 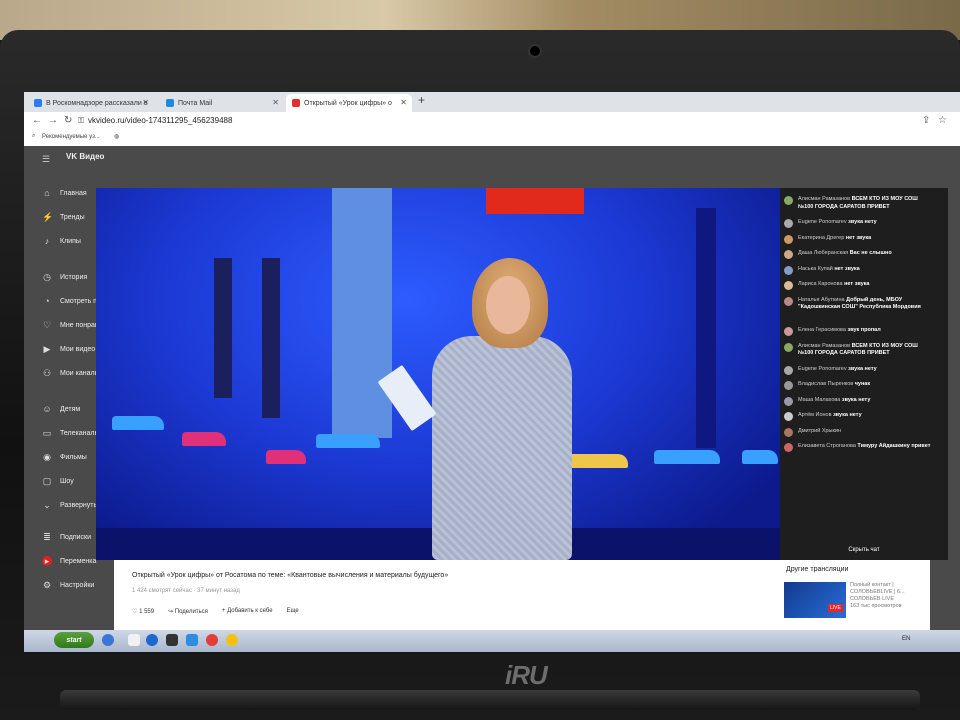 What do you see at coordinates (160, 120) in the screenshot?
I see `url-field: vkvideo.ru/video-174311295_456239488` at bounding box center [160, 120].